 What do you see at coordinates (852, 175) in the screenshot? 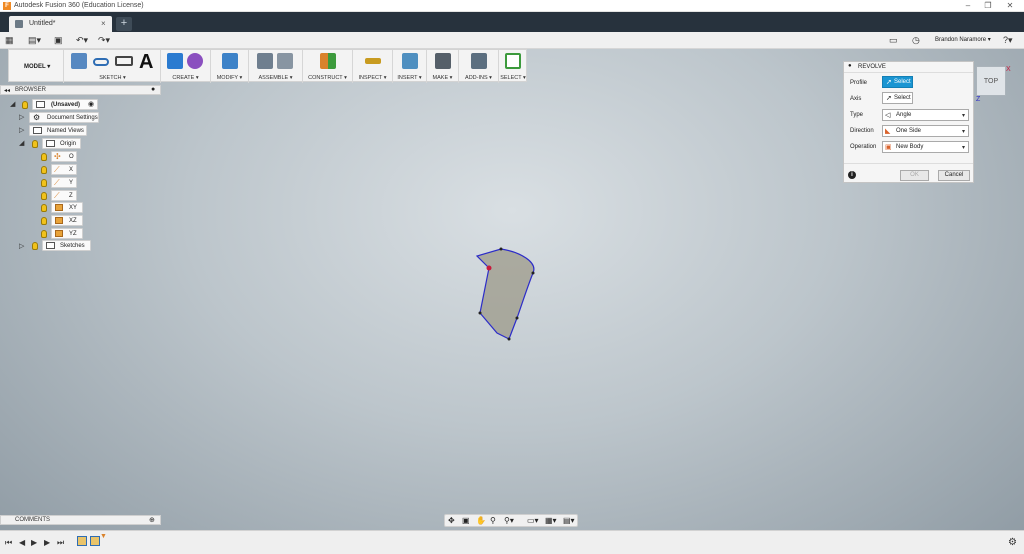
I see `info-icon: i` at bounding box center [852, 175].